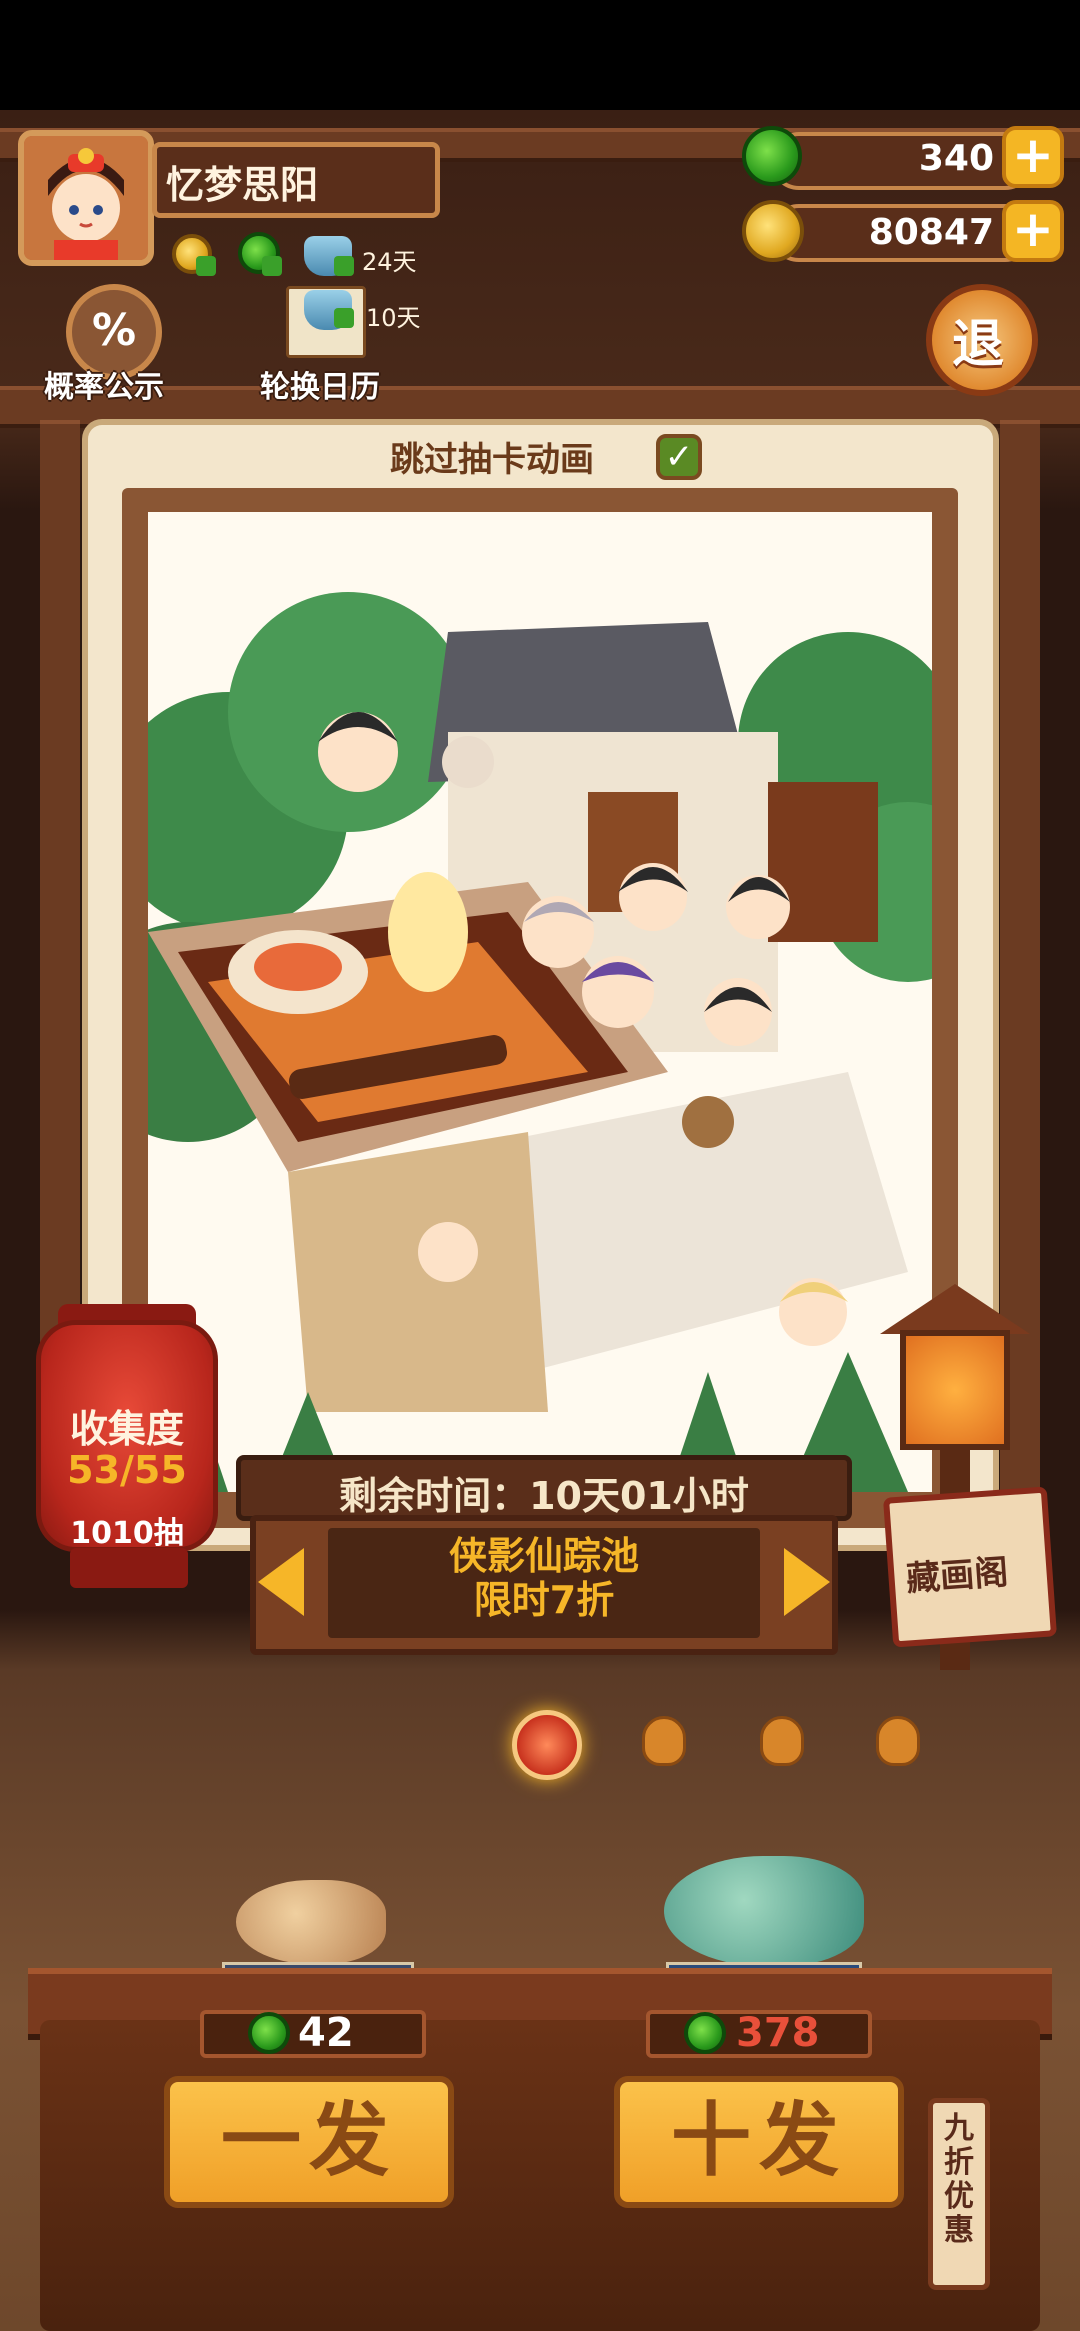 Image resolution: width=1080 pixels, height=2331 pixels. What do you see at coordinates (764, 1911) in the screenshot?
I see `ten-draw-fish` at bounding box center [764, 1911].